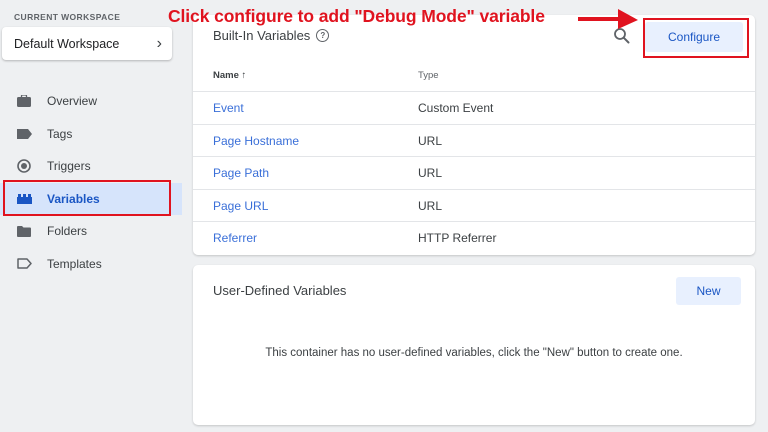  Describe the element at coordinates (323, 35) in the screenshot. I see `help-icon: ?` at that location.